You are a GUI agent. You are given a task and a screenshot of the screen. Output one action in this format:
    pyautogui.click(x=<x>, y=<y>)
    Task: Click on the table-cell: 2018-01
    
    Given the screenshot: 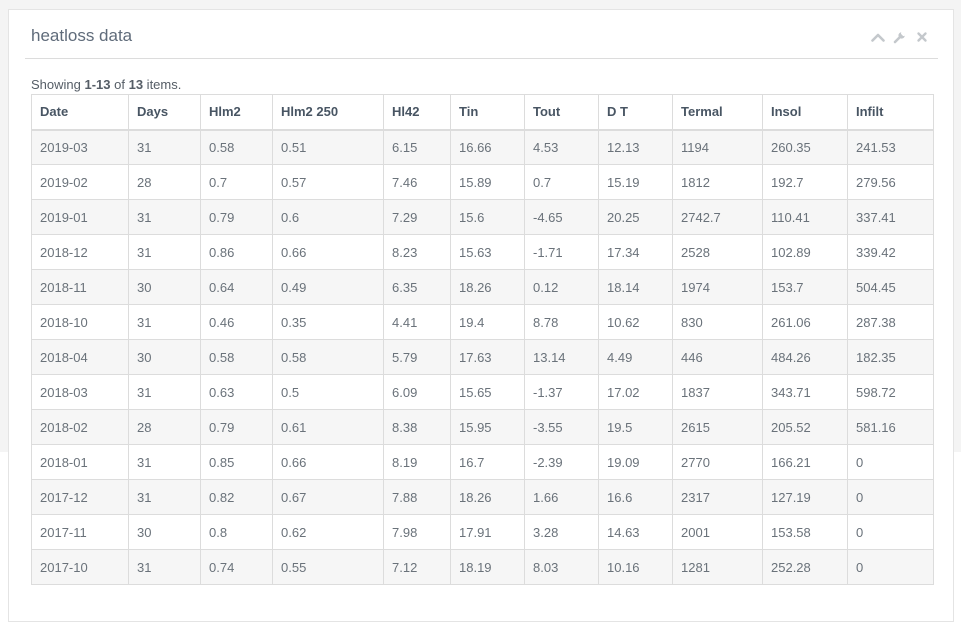 What is the action you would take?
    pyautogui.click(x=80, y=462)
    